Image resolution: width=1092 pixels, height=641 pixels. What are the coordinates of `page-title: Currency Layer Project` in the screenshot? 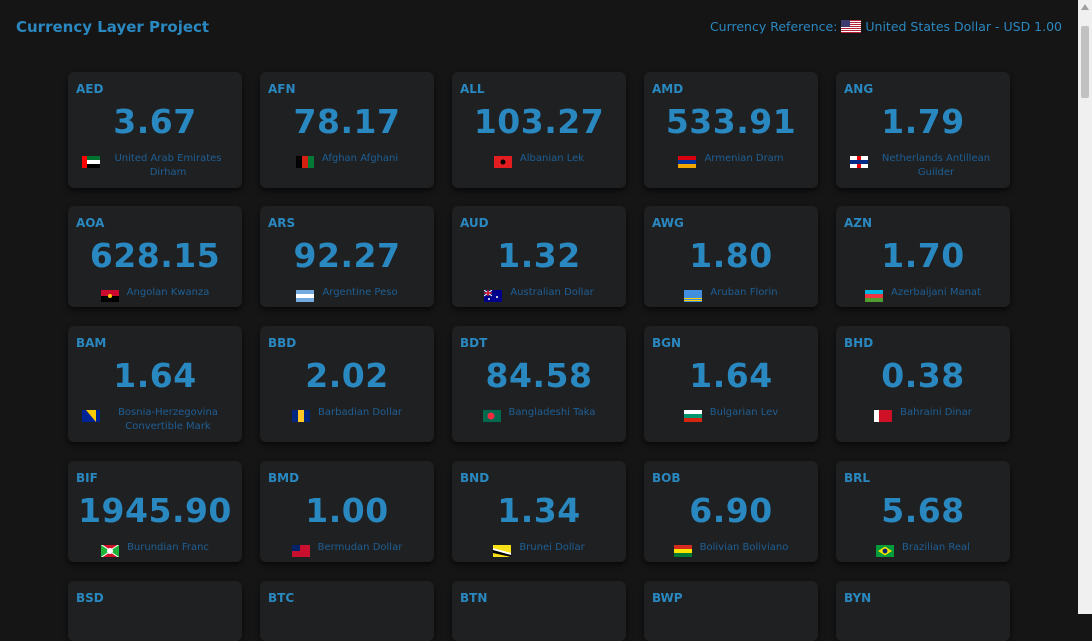 It's located at (113, 27).